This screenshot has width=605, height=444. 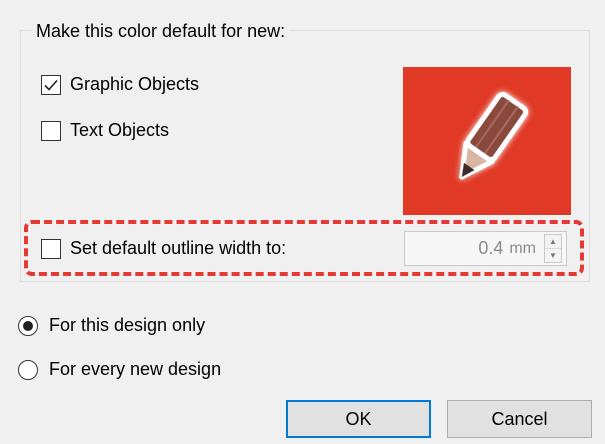 I want to click on outline-width-option: Set default outline width to:, so click(x=163, y=248).